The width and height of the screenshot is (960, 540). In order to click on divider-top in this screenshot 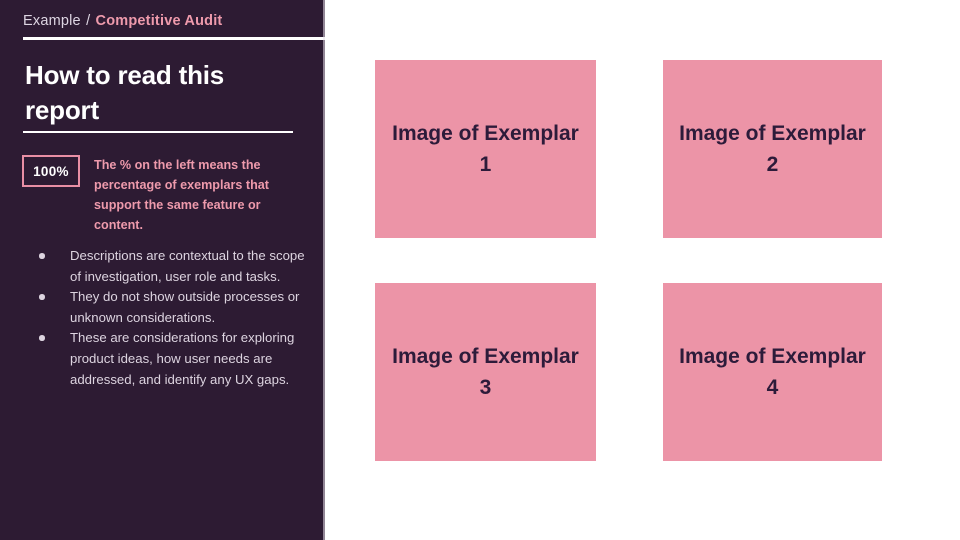, I will do `click(174, 38)`.